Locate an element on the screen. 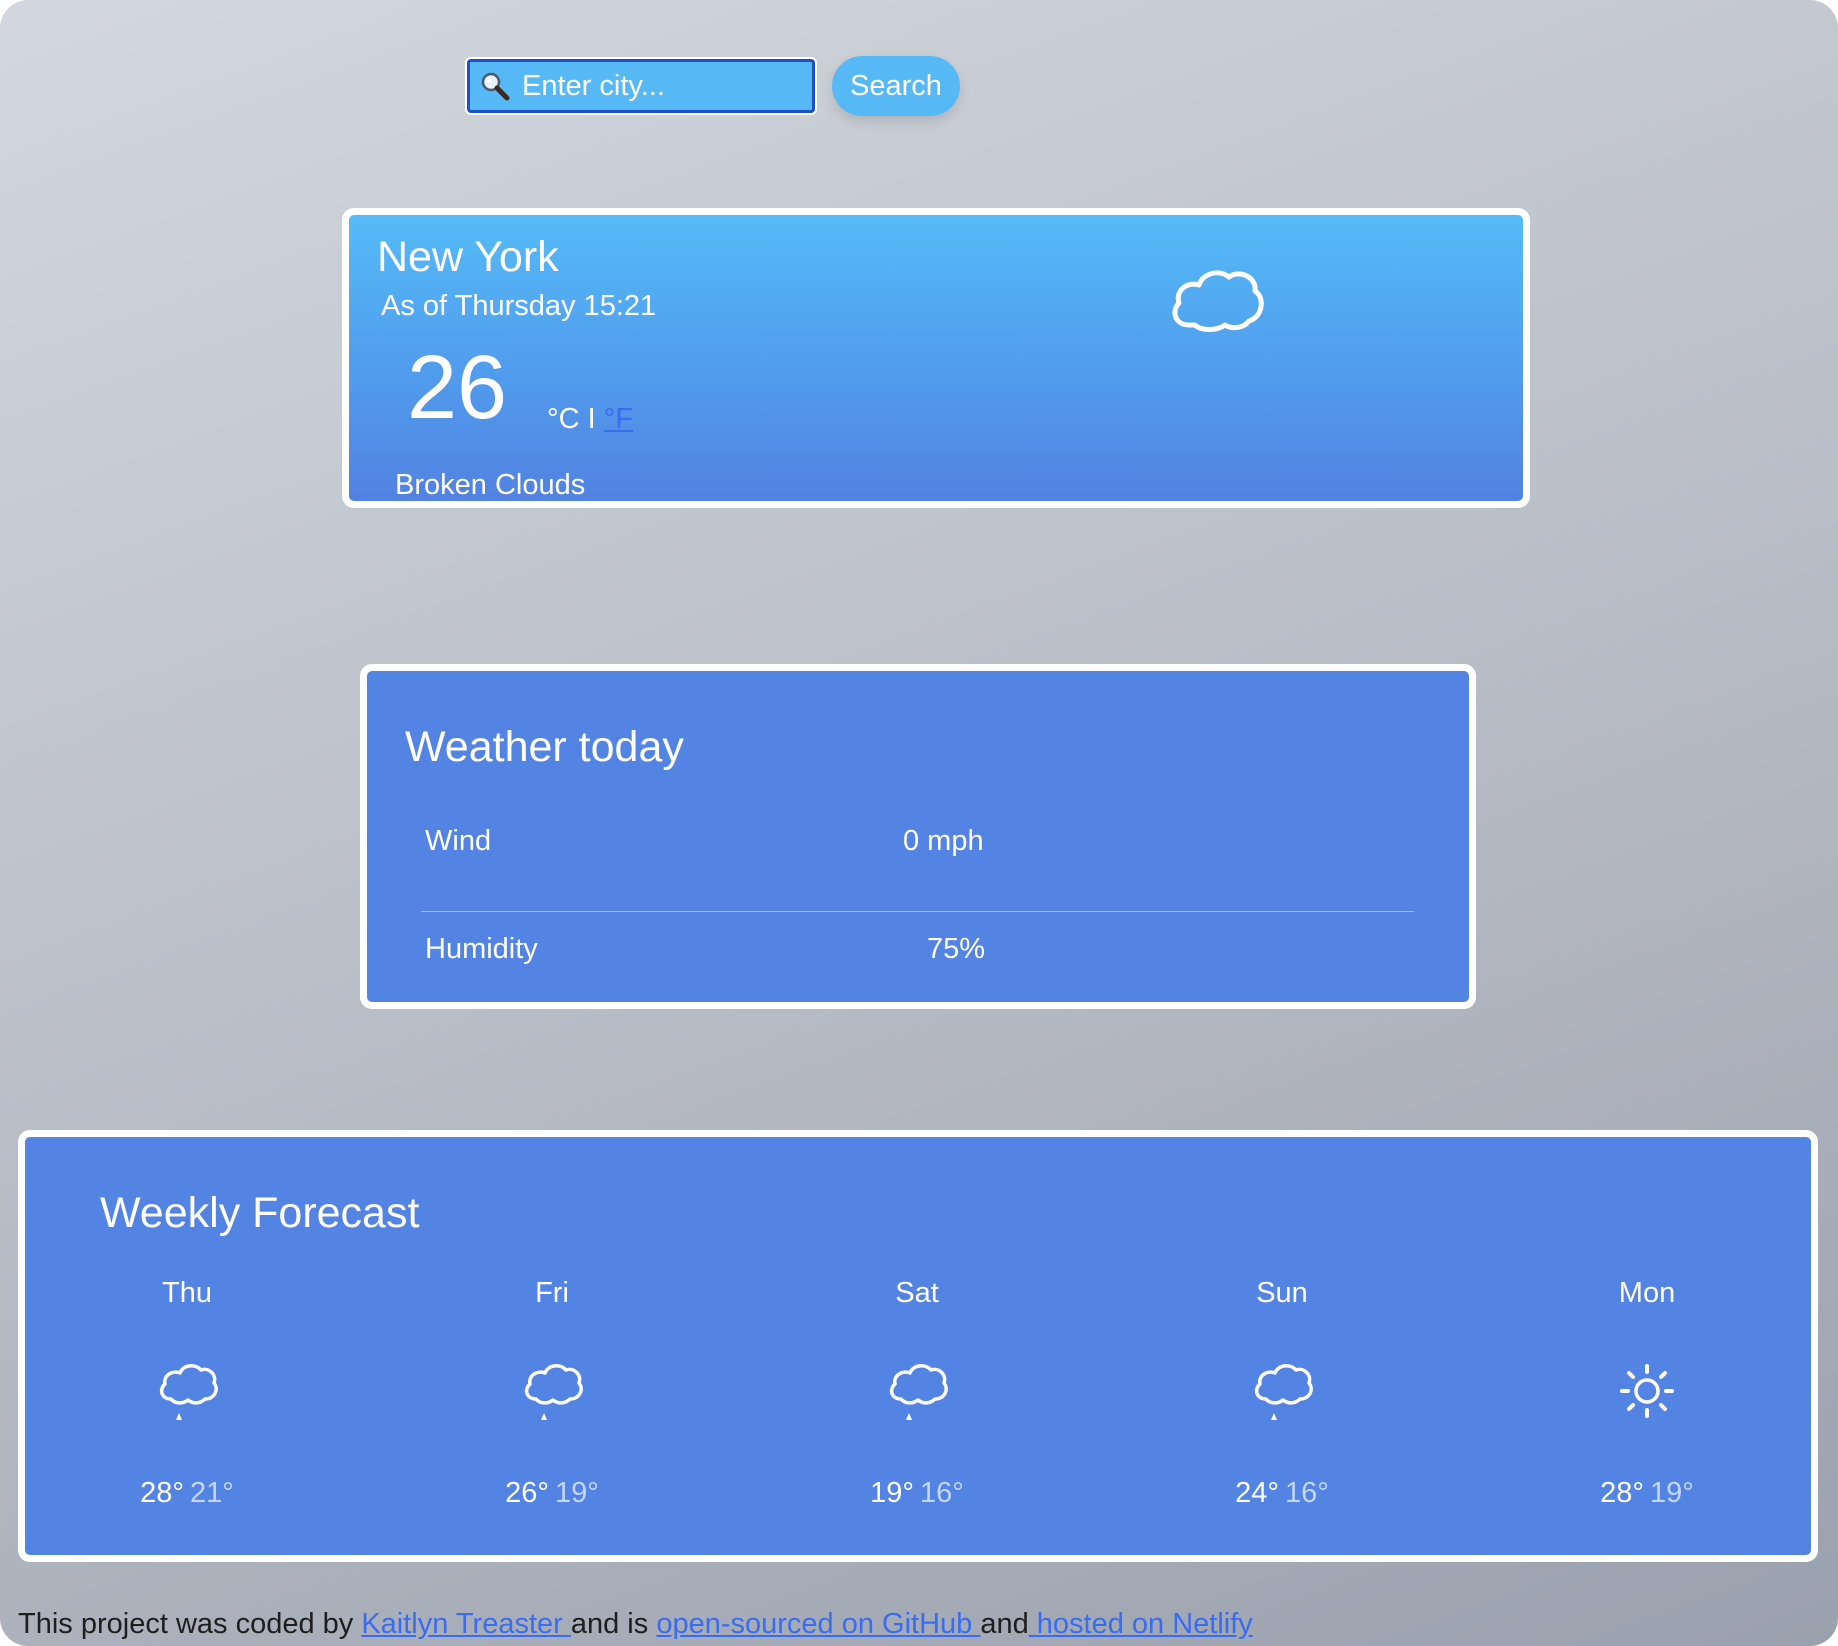 The width and height of the screenshot is (1838, 1646). forecast-min: 21° is located at coordinates (212, 1493).